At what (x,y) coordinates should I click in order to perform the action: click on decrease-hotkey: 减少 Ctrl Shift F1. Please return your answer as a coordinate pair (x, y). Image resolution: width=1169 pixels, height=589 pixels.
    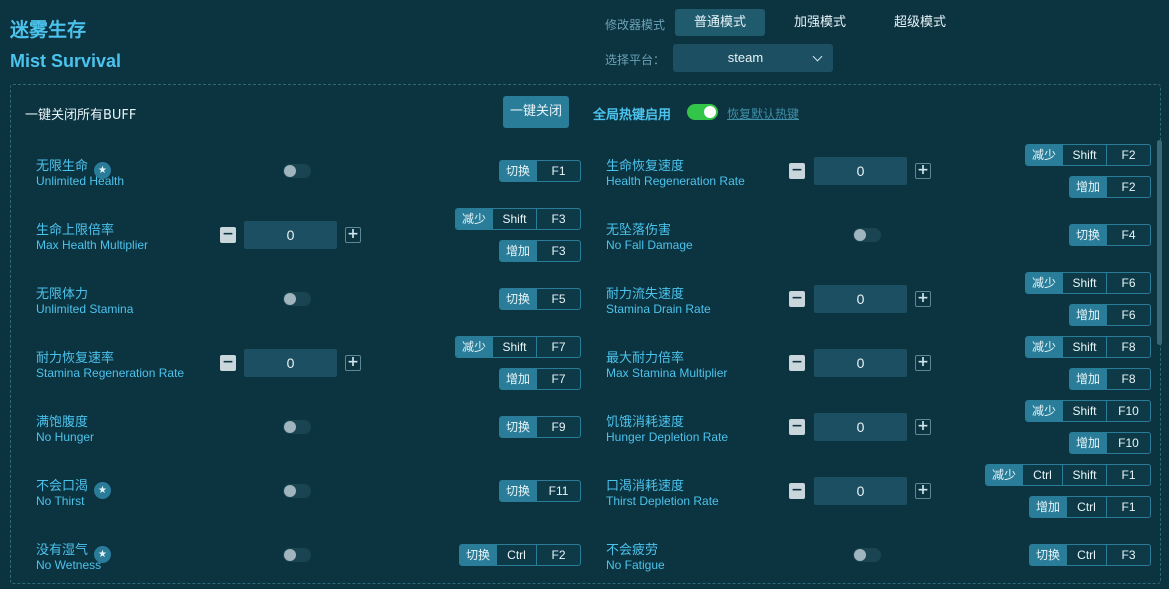
    Looking at the image, I should click on (1068, 475).